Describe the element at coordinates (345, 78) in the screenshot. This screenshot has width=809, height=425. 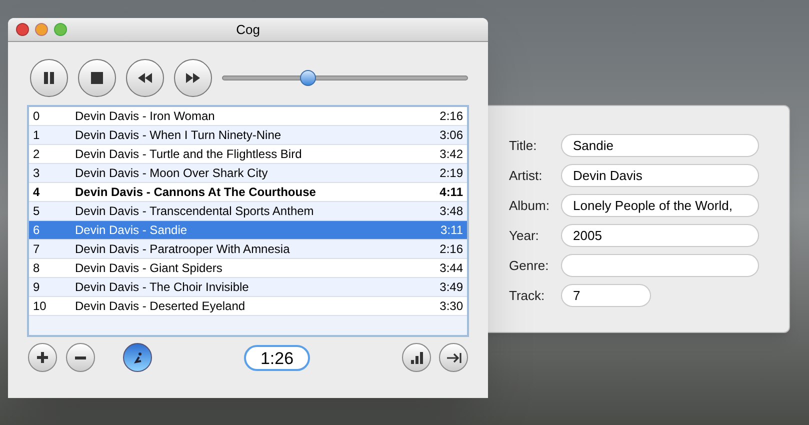
I see `seek-slider` at that location.